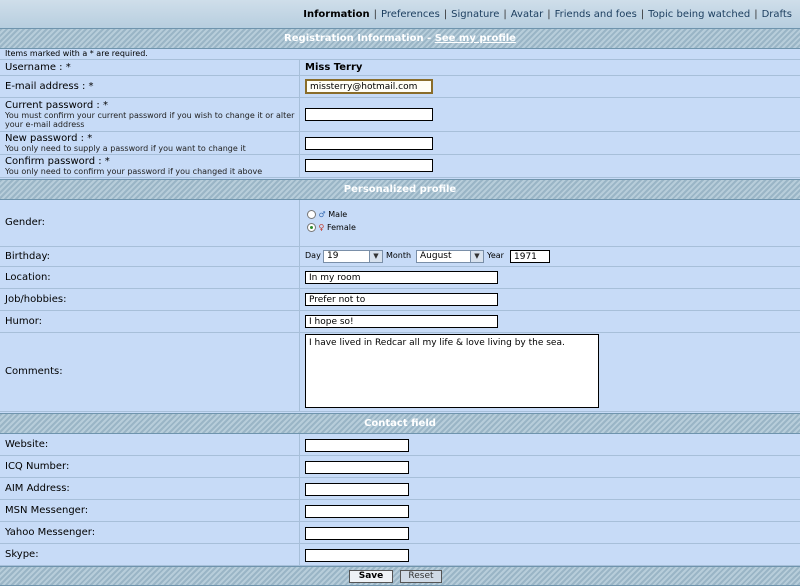 The height and width of the screenshot is (586, 800). Describe the element at coordinates (57, 161) in the screenshot. I see `confirm-password-label: Confirm password : *` at that location.